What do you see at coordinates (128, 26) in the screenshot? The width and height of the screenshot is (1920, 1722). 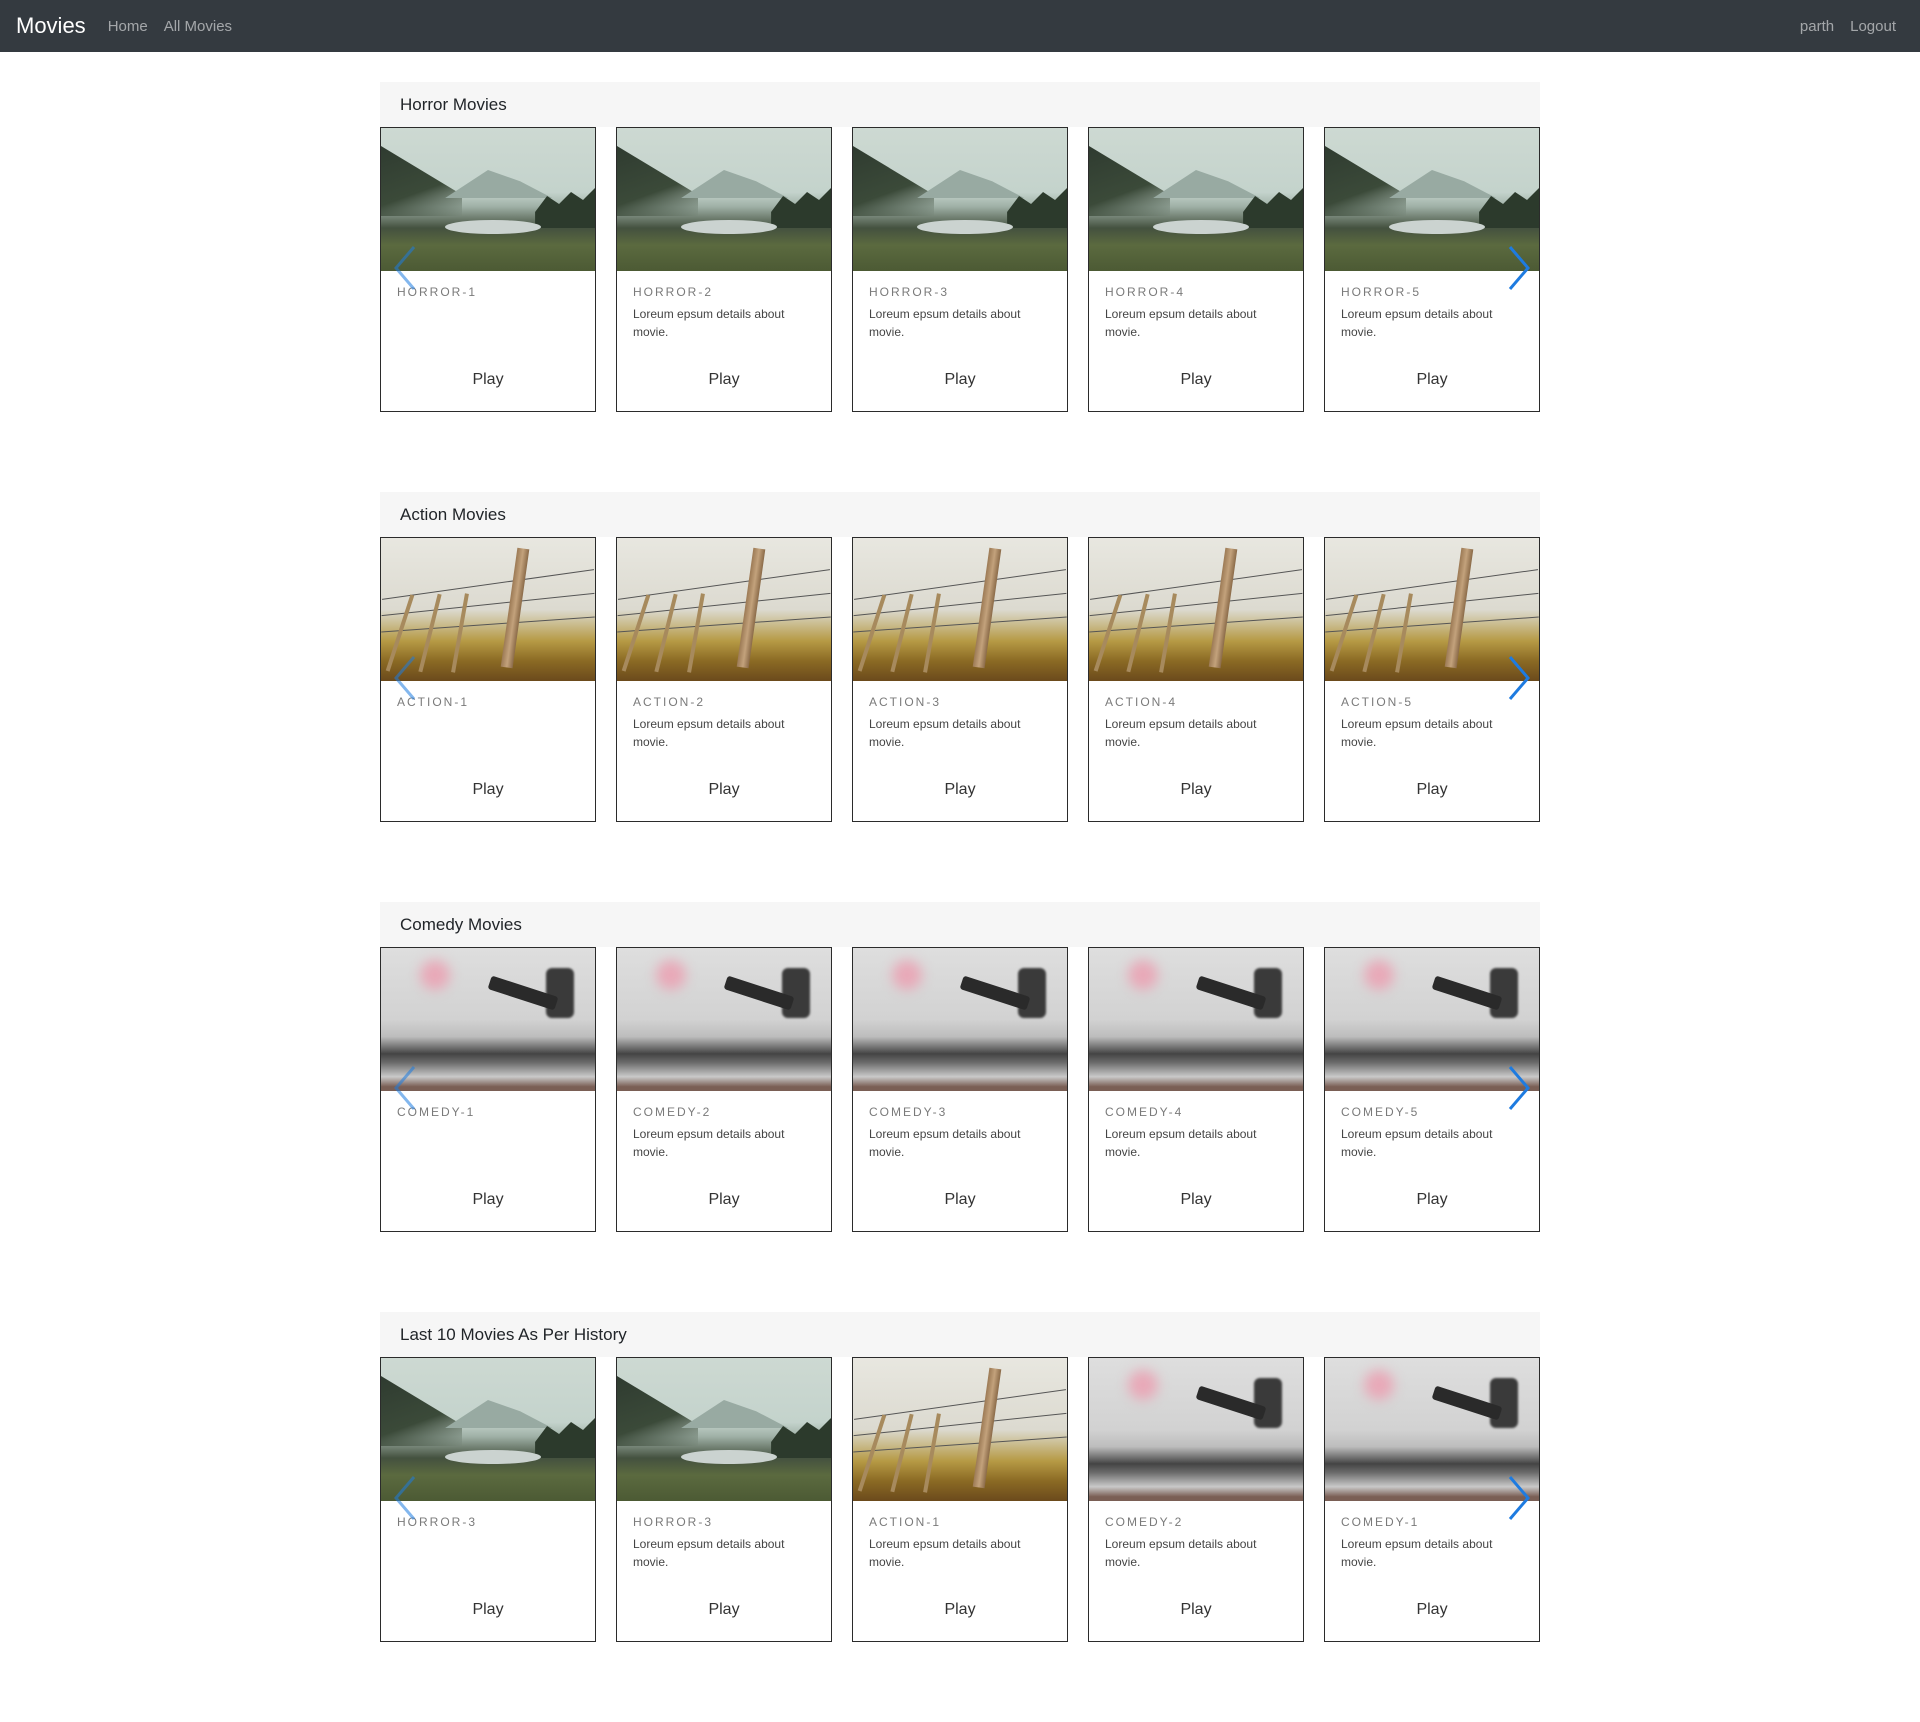 I see `nav-home-link: Home` at bounding box center [128, 26].